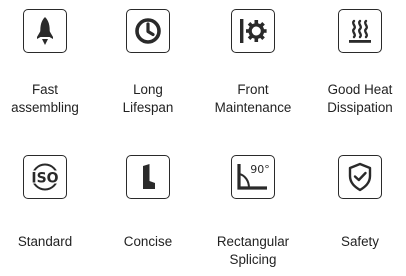 This screenshot has height=276, width=406. I want to click on heat-dissipation-icon, so click(360, 31).